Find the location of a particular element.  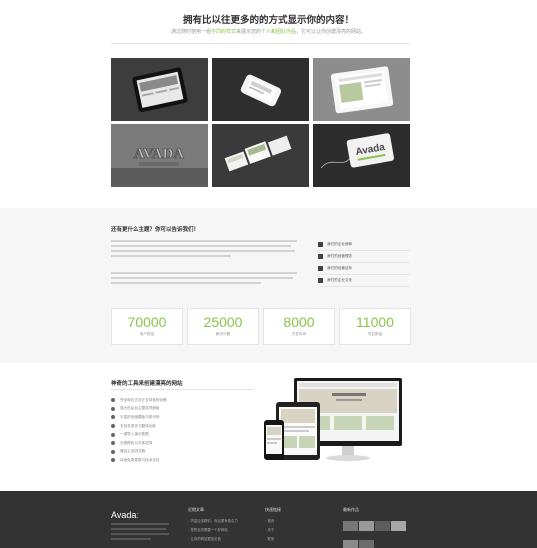

tools-list-item: 持续免费更新与技术支持 is located at coordinates (186, 460).